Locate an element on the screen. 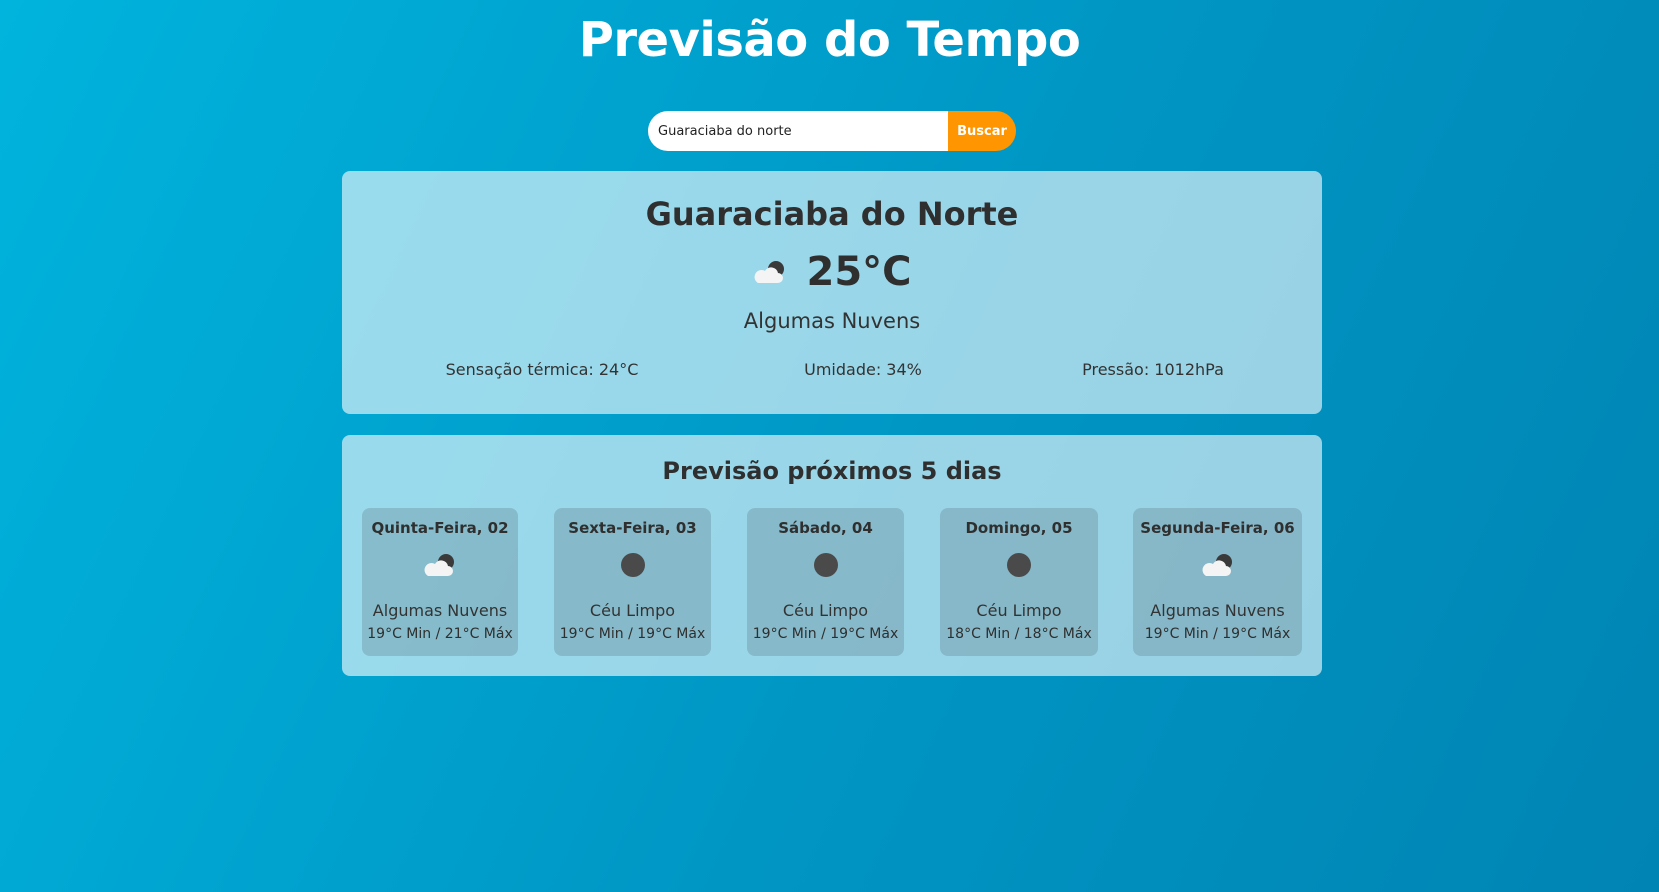  forecast-day-temperatures: 19°C Min / 21°C Máx is located at coordinates (440, 634).